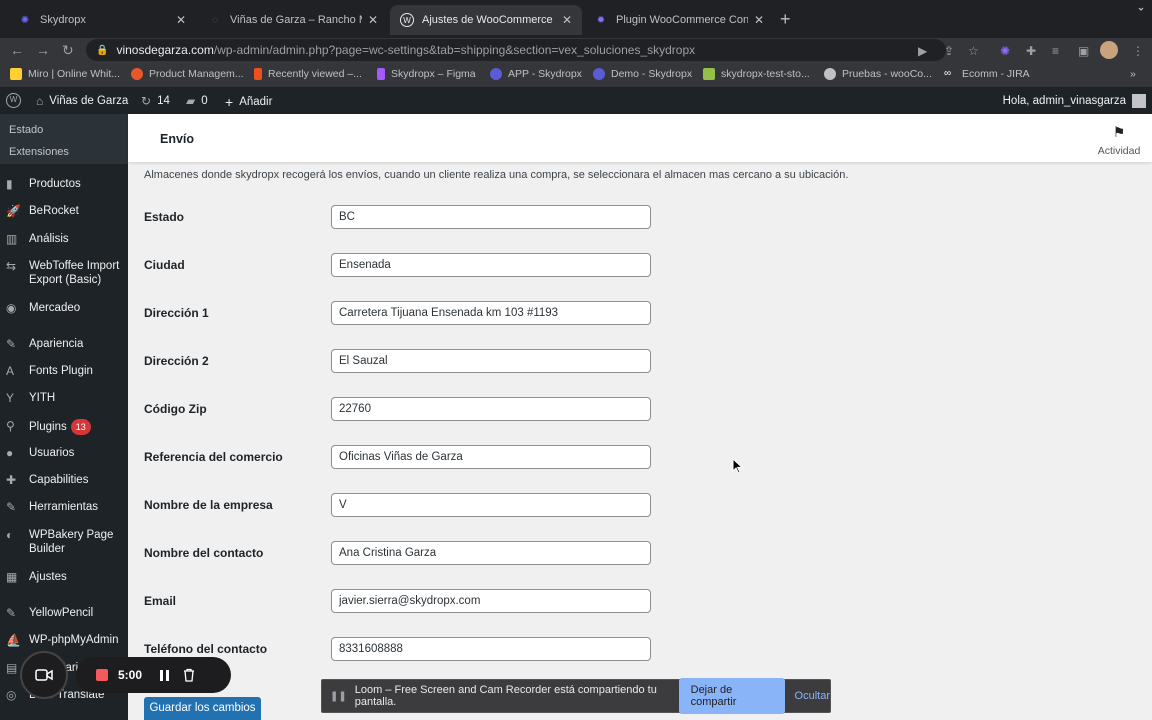 The image size is (1152, 720). Describe the element at coordinates (491, 361) in the screenshot. I see `direccion-2-input` at that location.